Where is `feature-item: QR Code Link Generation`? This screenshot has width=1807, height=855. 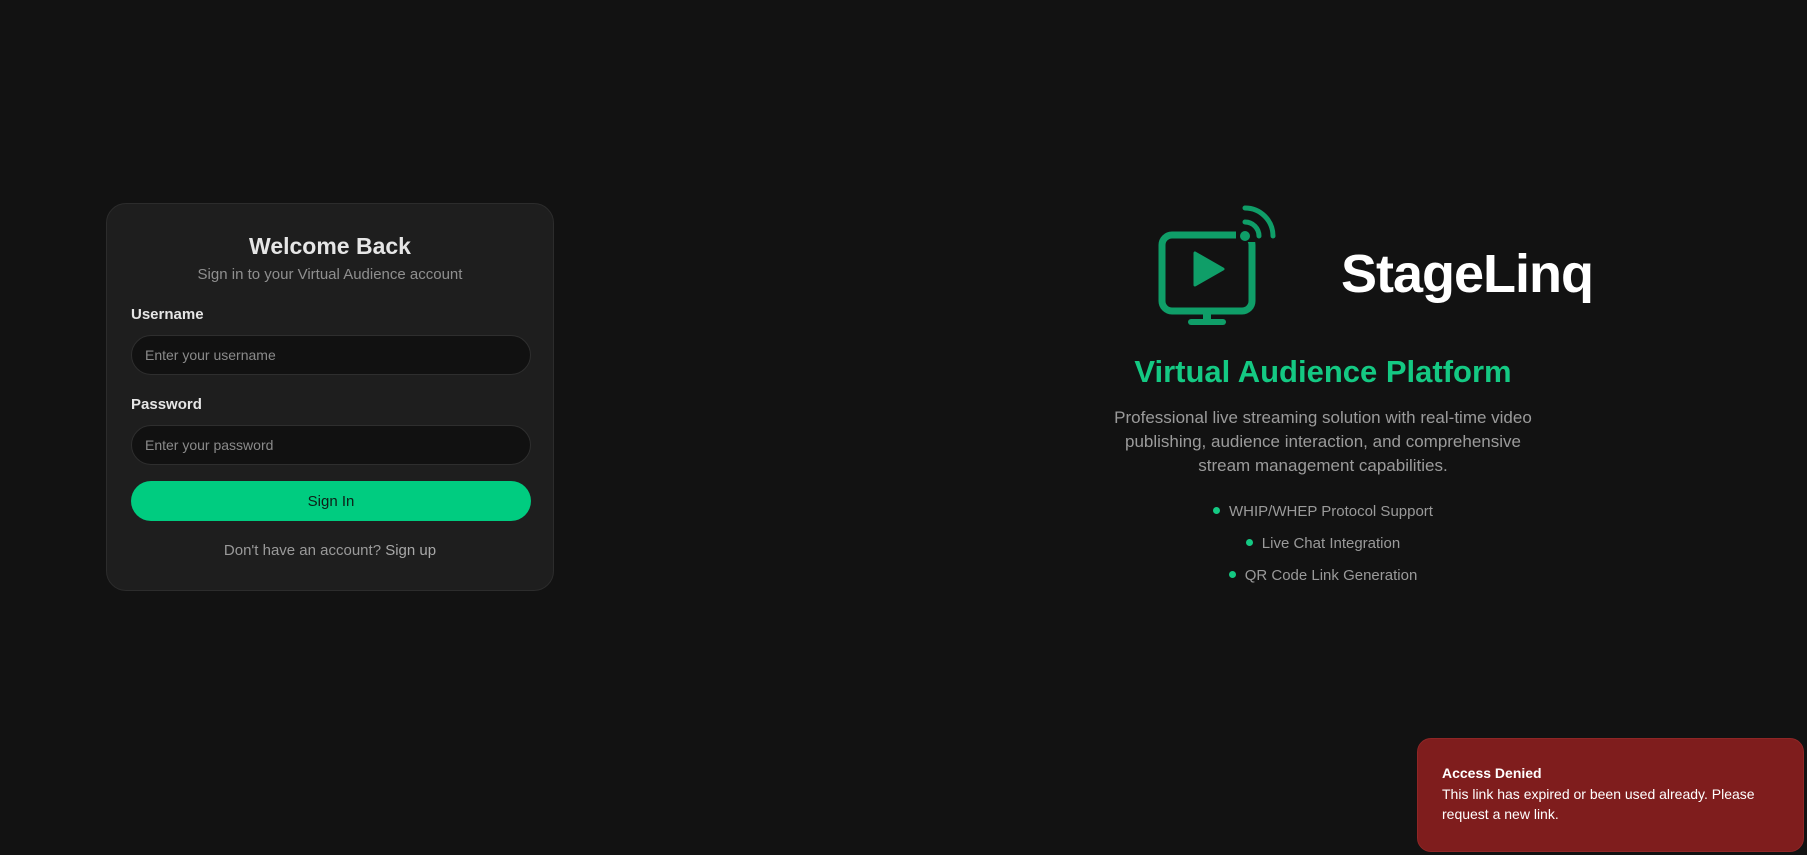
feature-item: QR Code Link Generation is located at coordinates (1323, 581).